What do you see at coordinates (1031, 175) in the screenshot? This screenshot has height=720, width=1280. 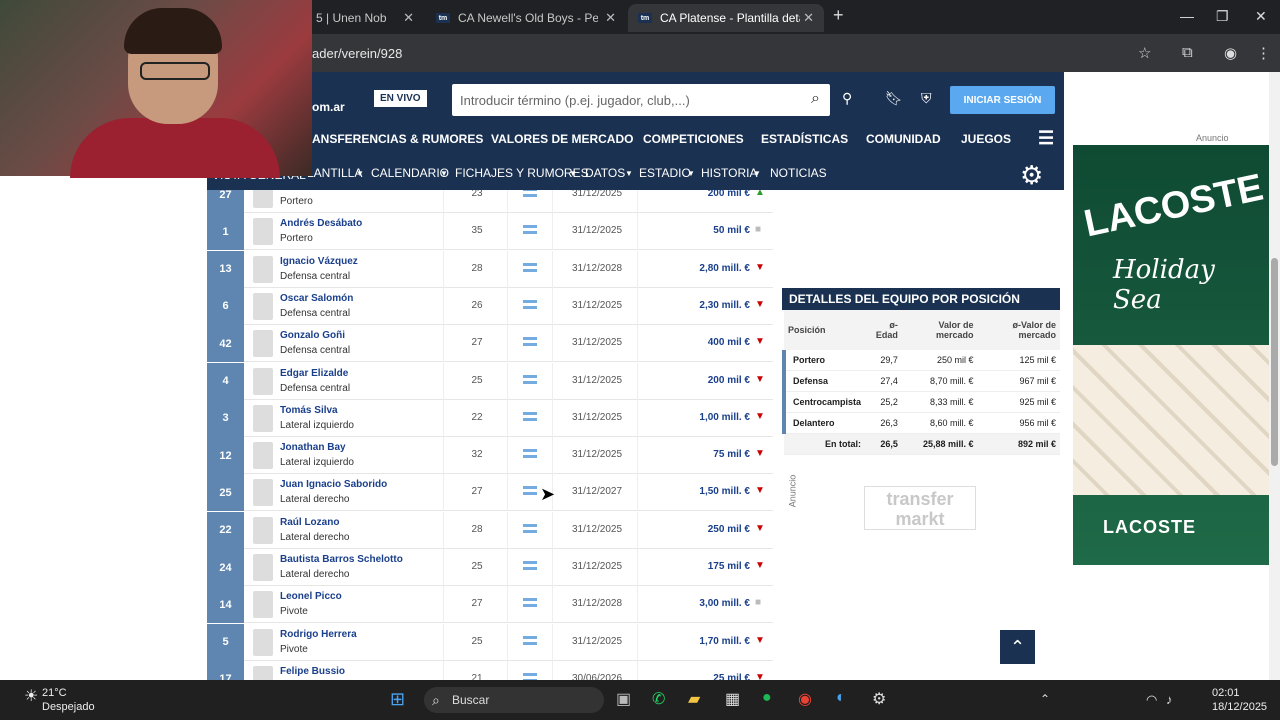 I see `gear-icon: ⚙` at bounding box center [1031, 175].